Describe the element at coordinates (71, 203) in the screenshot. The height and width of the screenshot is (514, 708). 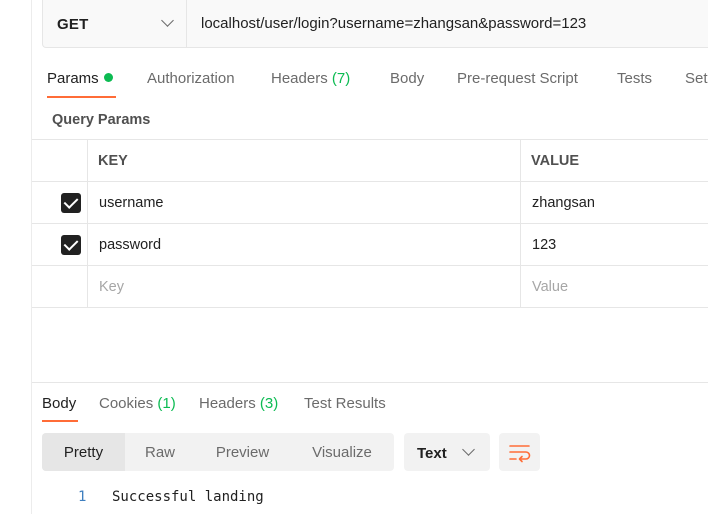
I see `param-checkbox-username` at that location.